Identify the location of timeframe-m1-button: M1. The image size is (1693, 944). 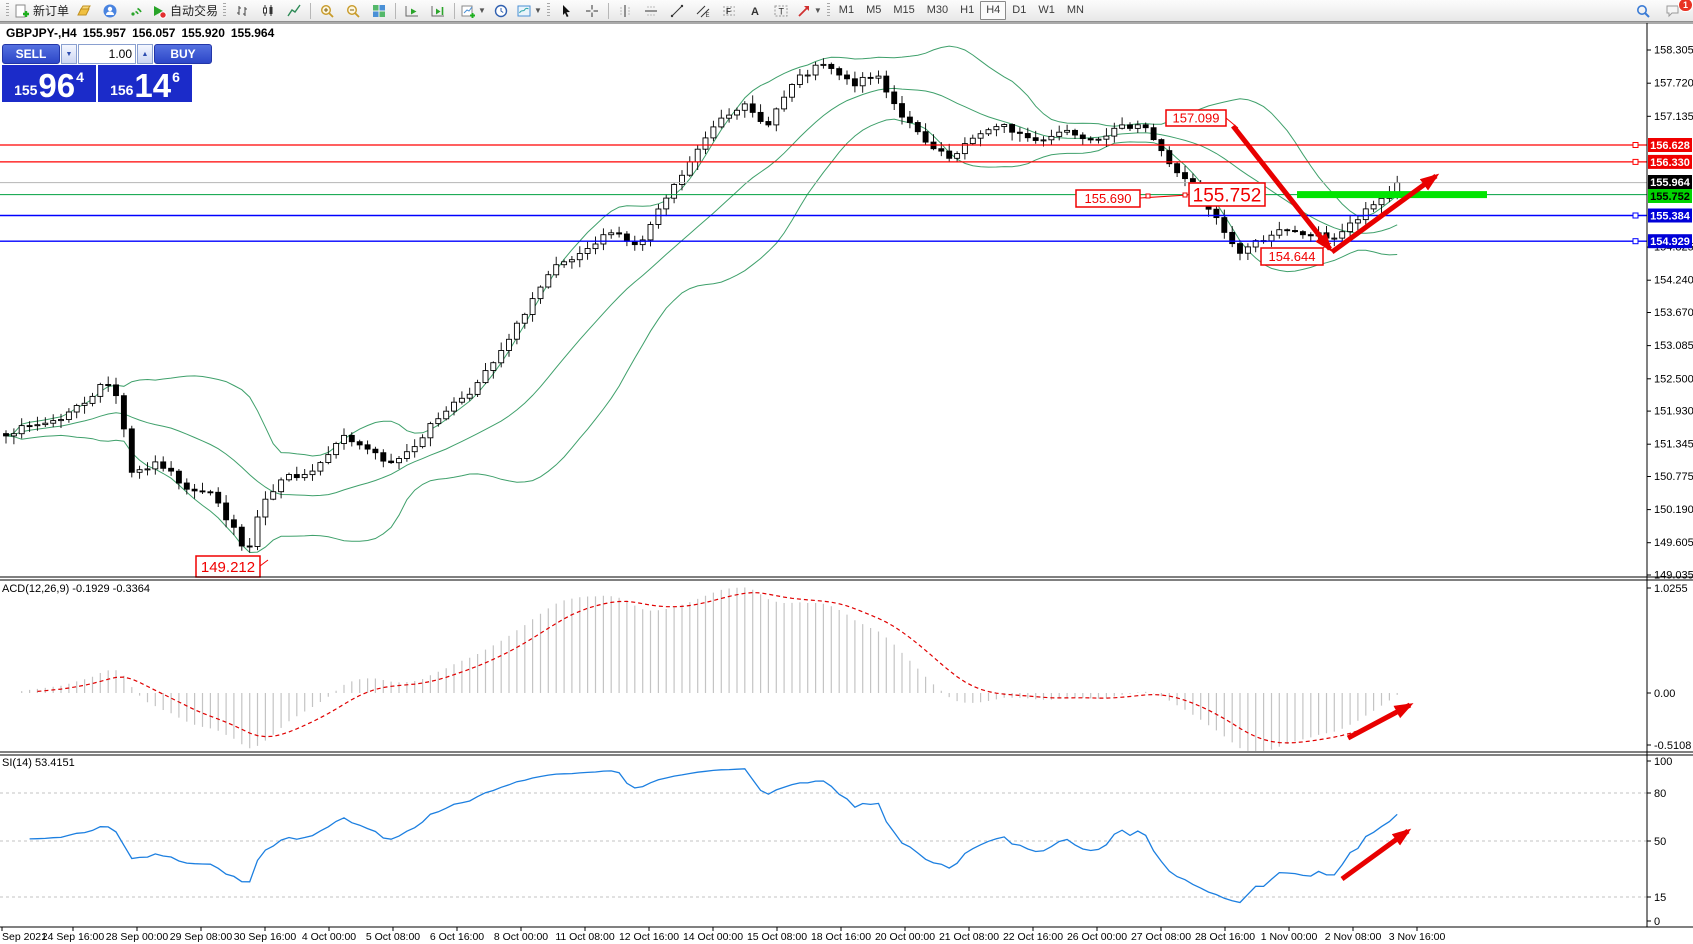
(846, 10).